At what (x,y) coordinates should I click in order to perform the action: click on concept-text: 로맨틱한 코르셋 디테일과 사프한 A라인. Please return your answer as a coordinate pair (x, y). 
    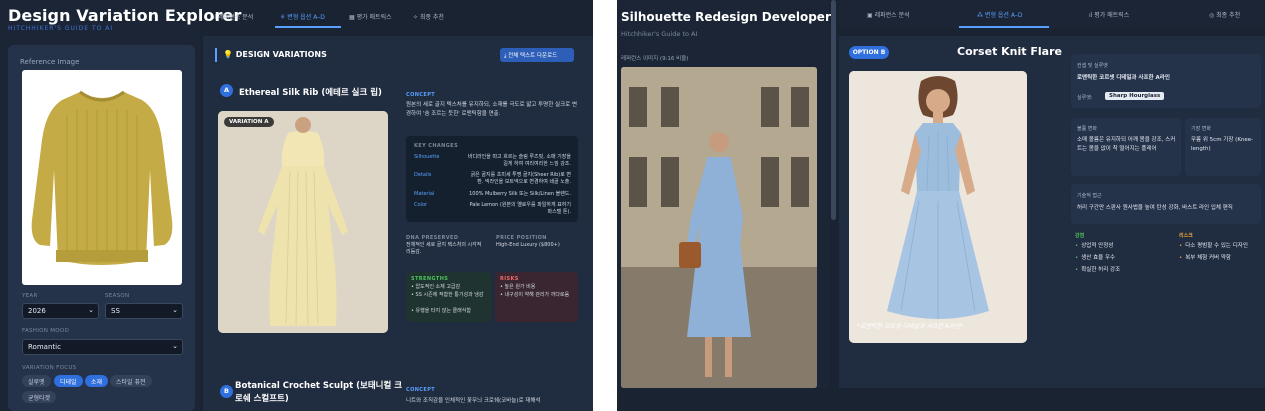
    Looking at the image, I should click on (1123, 78).